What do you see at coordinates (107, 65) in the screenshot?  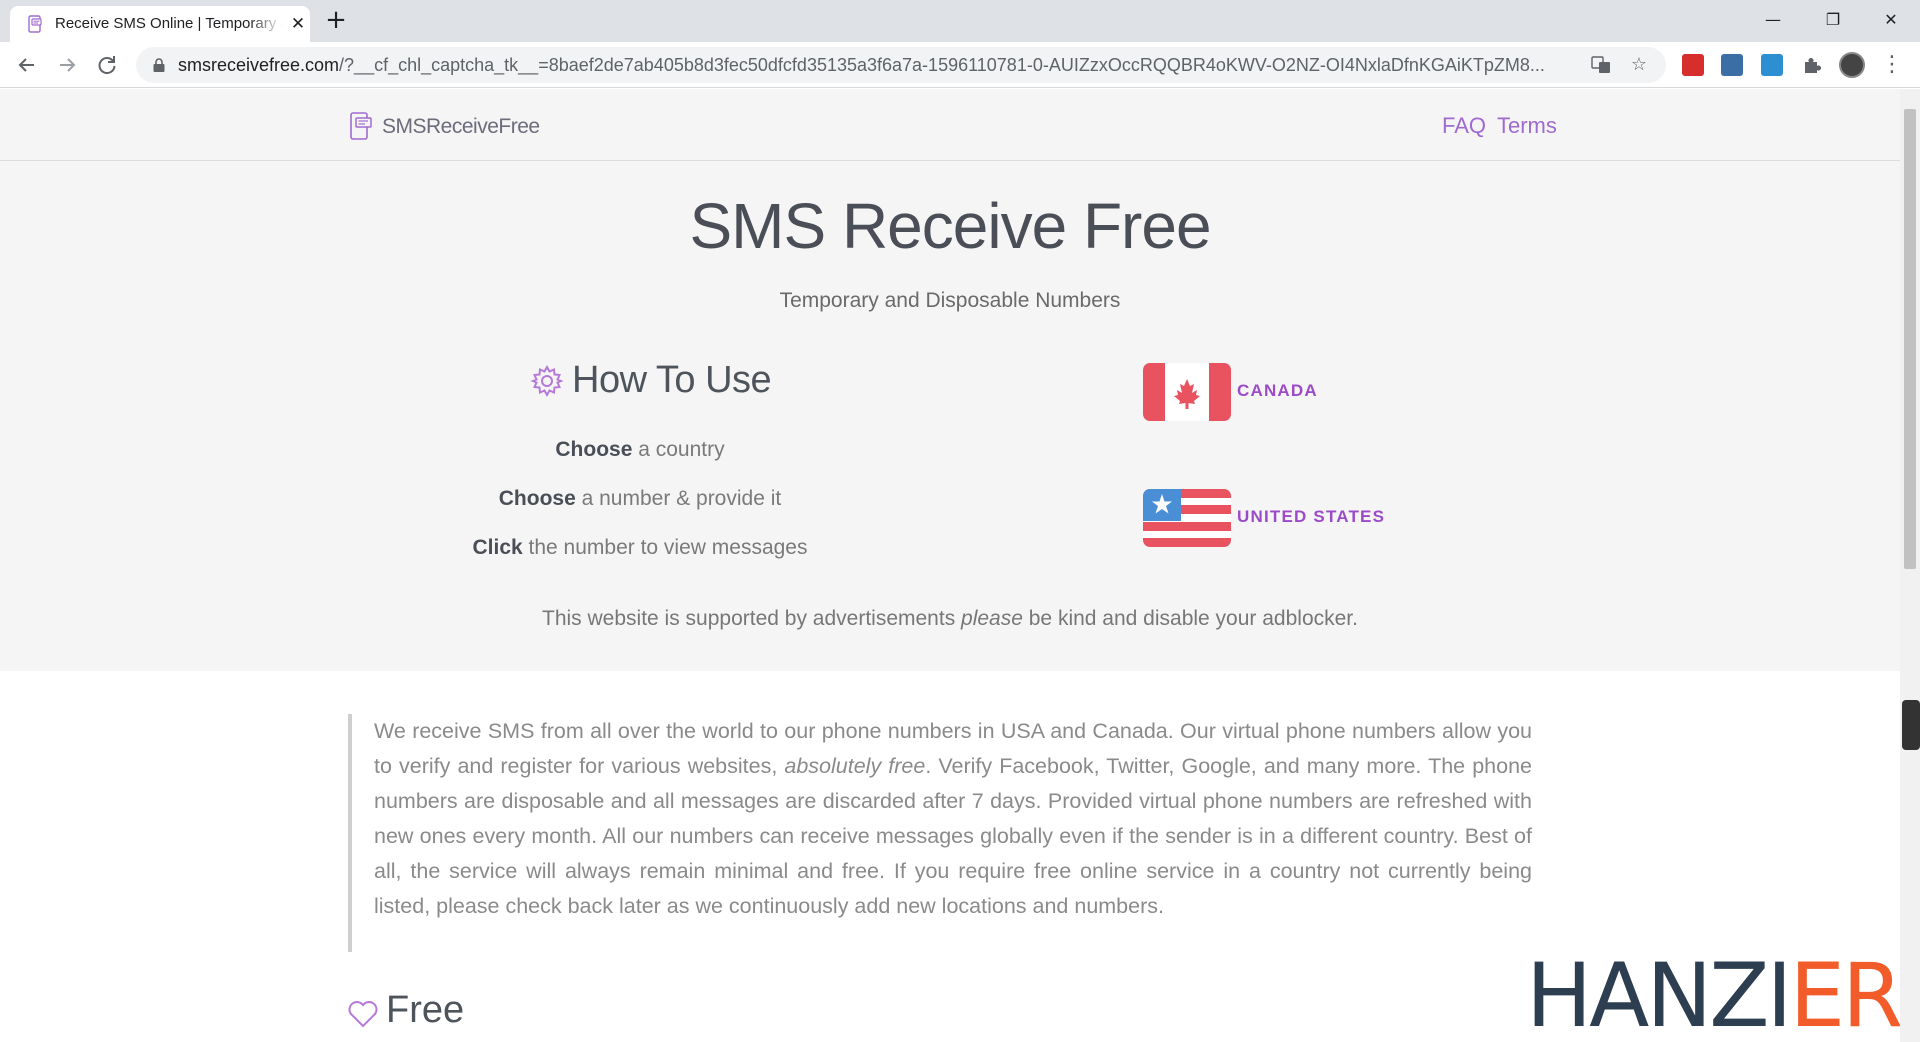 I see `reload-icon` at bounding box center [107, 65].